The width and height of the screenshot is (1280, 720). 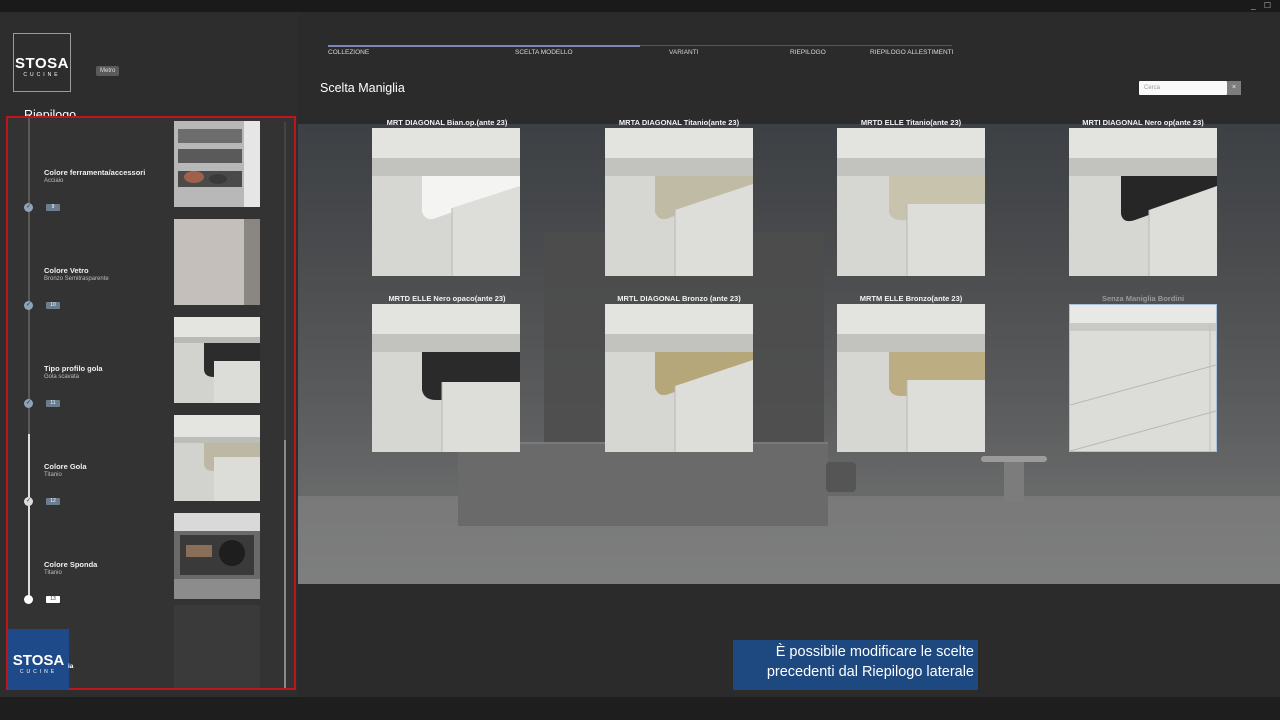 What do you see at coordinates (38, 672) in the screenshot?
I see `corner-logo-sub: CUCINE` at bounding box center [38, 672].